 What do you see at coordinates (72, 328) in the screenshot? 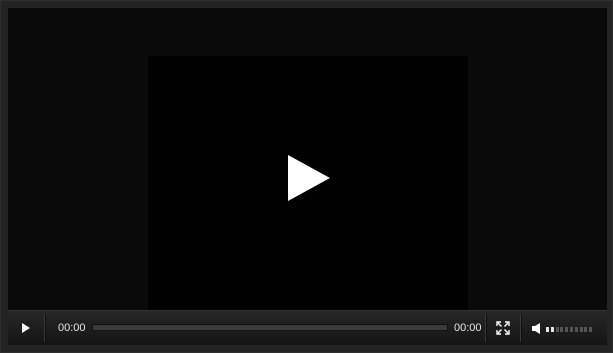
I see `current-time: 00:00` at bounding box center [72, 328].